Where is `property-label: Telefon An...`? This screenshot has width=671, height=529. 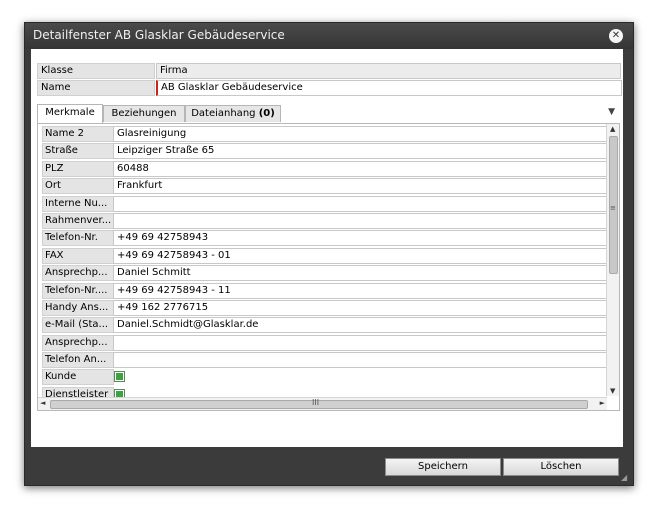 property-label: Telefon An... is located at coordinates (78, 360).